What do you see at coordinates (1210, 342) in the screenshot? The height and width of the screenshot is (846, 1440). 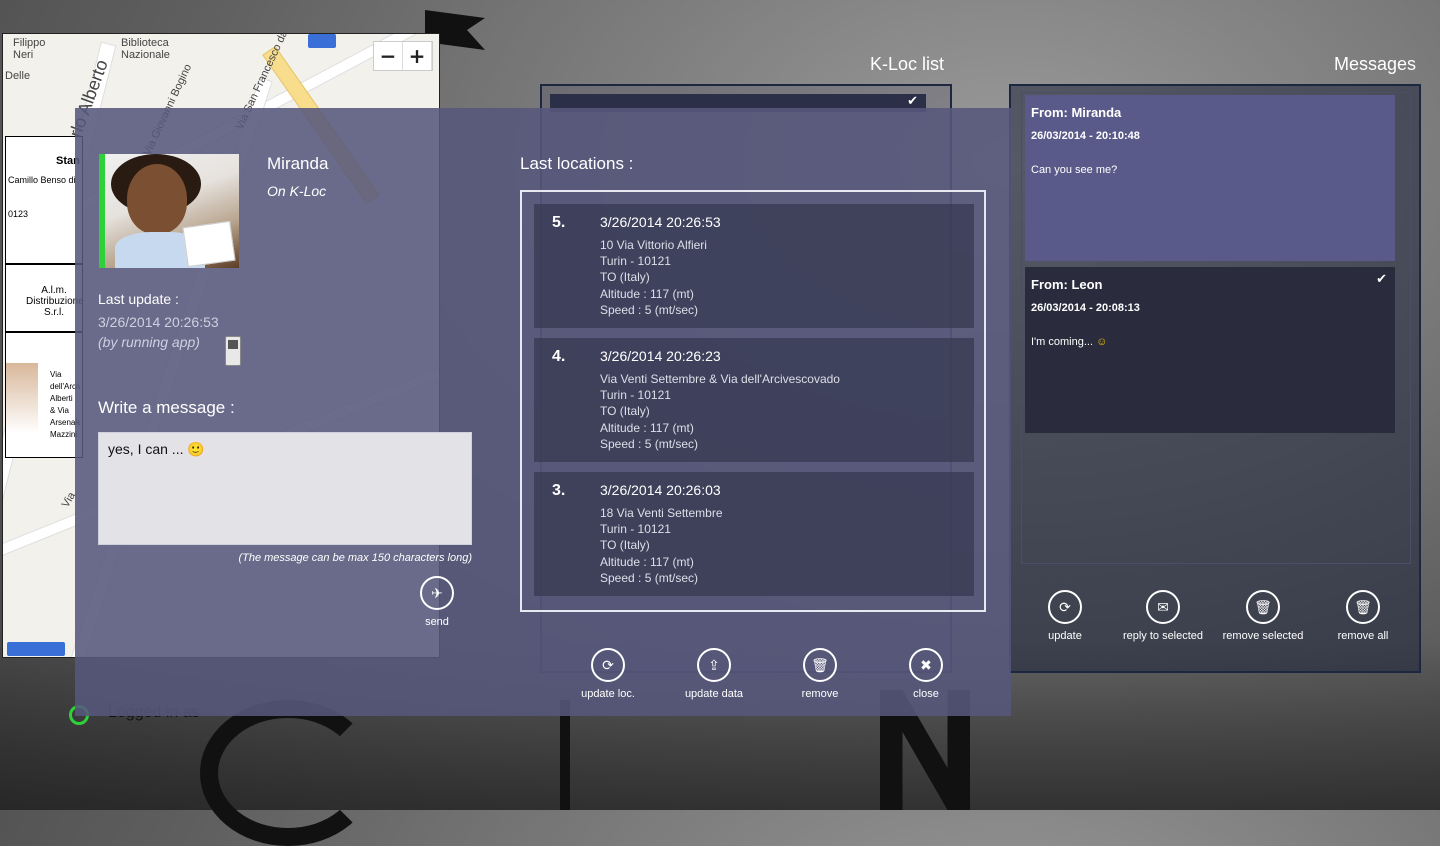 I see `message-body: I'm coming... ☺` at bounding box center [1210, 342].